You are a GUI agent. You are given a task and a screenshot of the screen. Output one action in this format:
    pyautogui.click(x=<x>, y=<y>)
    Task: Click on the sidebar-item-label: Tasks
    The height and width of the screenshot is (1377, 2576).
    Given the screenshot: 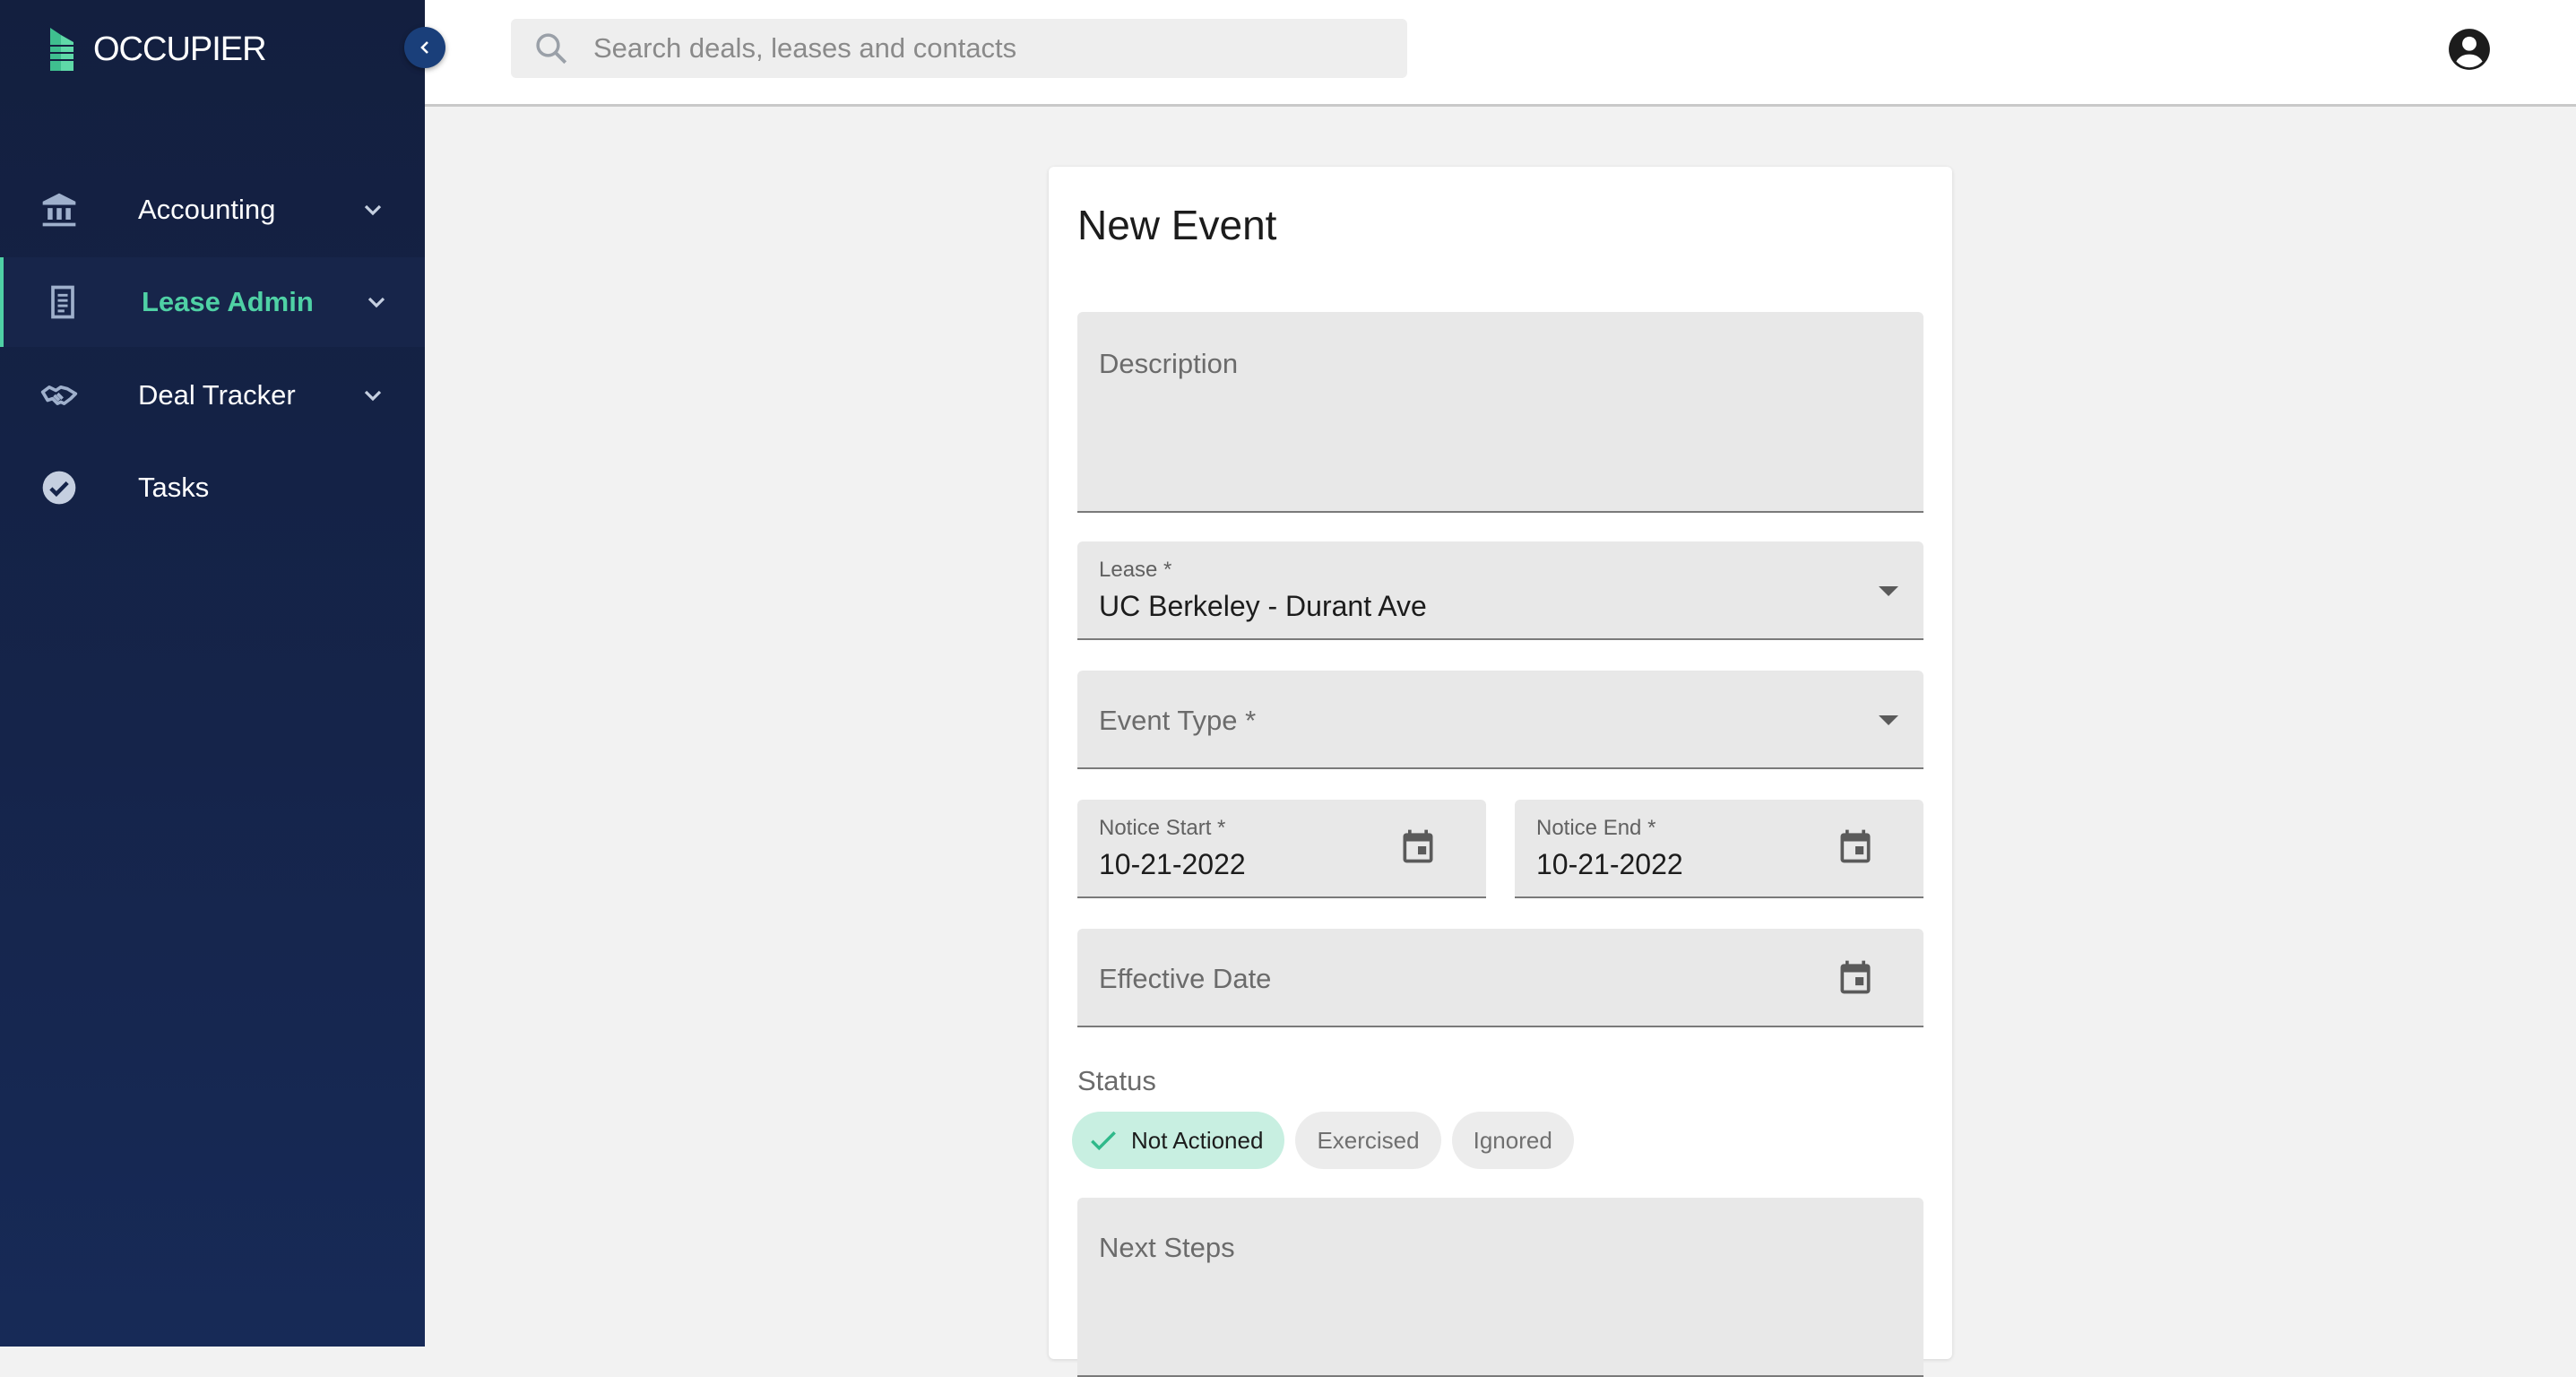 What is the action you would take?
    pyautogui.click(x=174, y=487)
    